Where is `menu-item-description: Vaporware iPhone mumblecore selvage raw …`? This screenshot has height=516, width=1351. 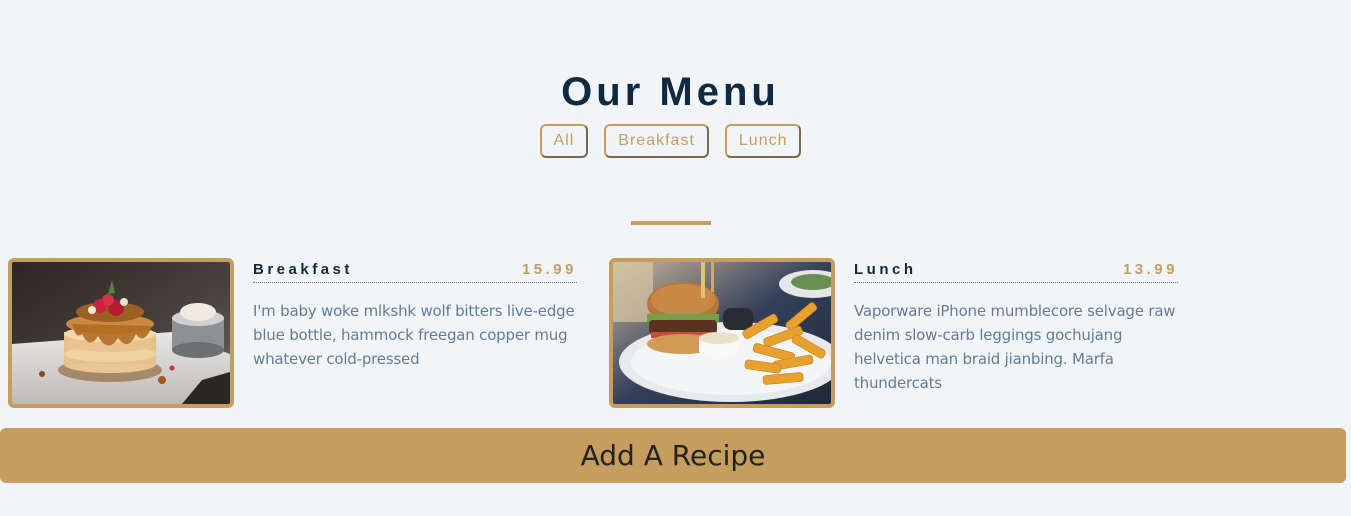
menu-item-description: Vaporware iPhone mumblecore selvage raw … is located at coordinates (1015, 347).